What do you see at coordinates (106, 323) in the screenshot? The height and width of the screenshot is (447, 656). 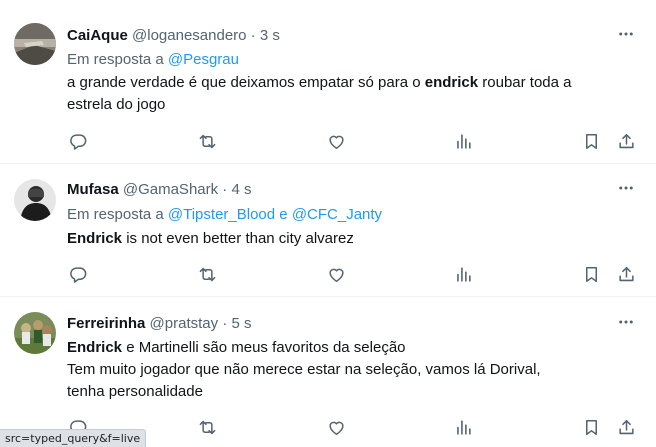 I see `display-name: Ferreirinha` at bounding box center [106, 323].